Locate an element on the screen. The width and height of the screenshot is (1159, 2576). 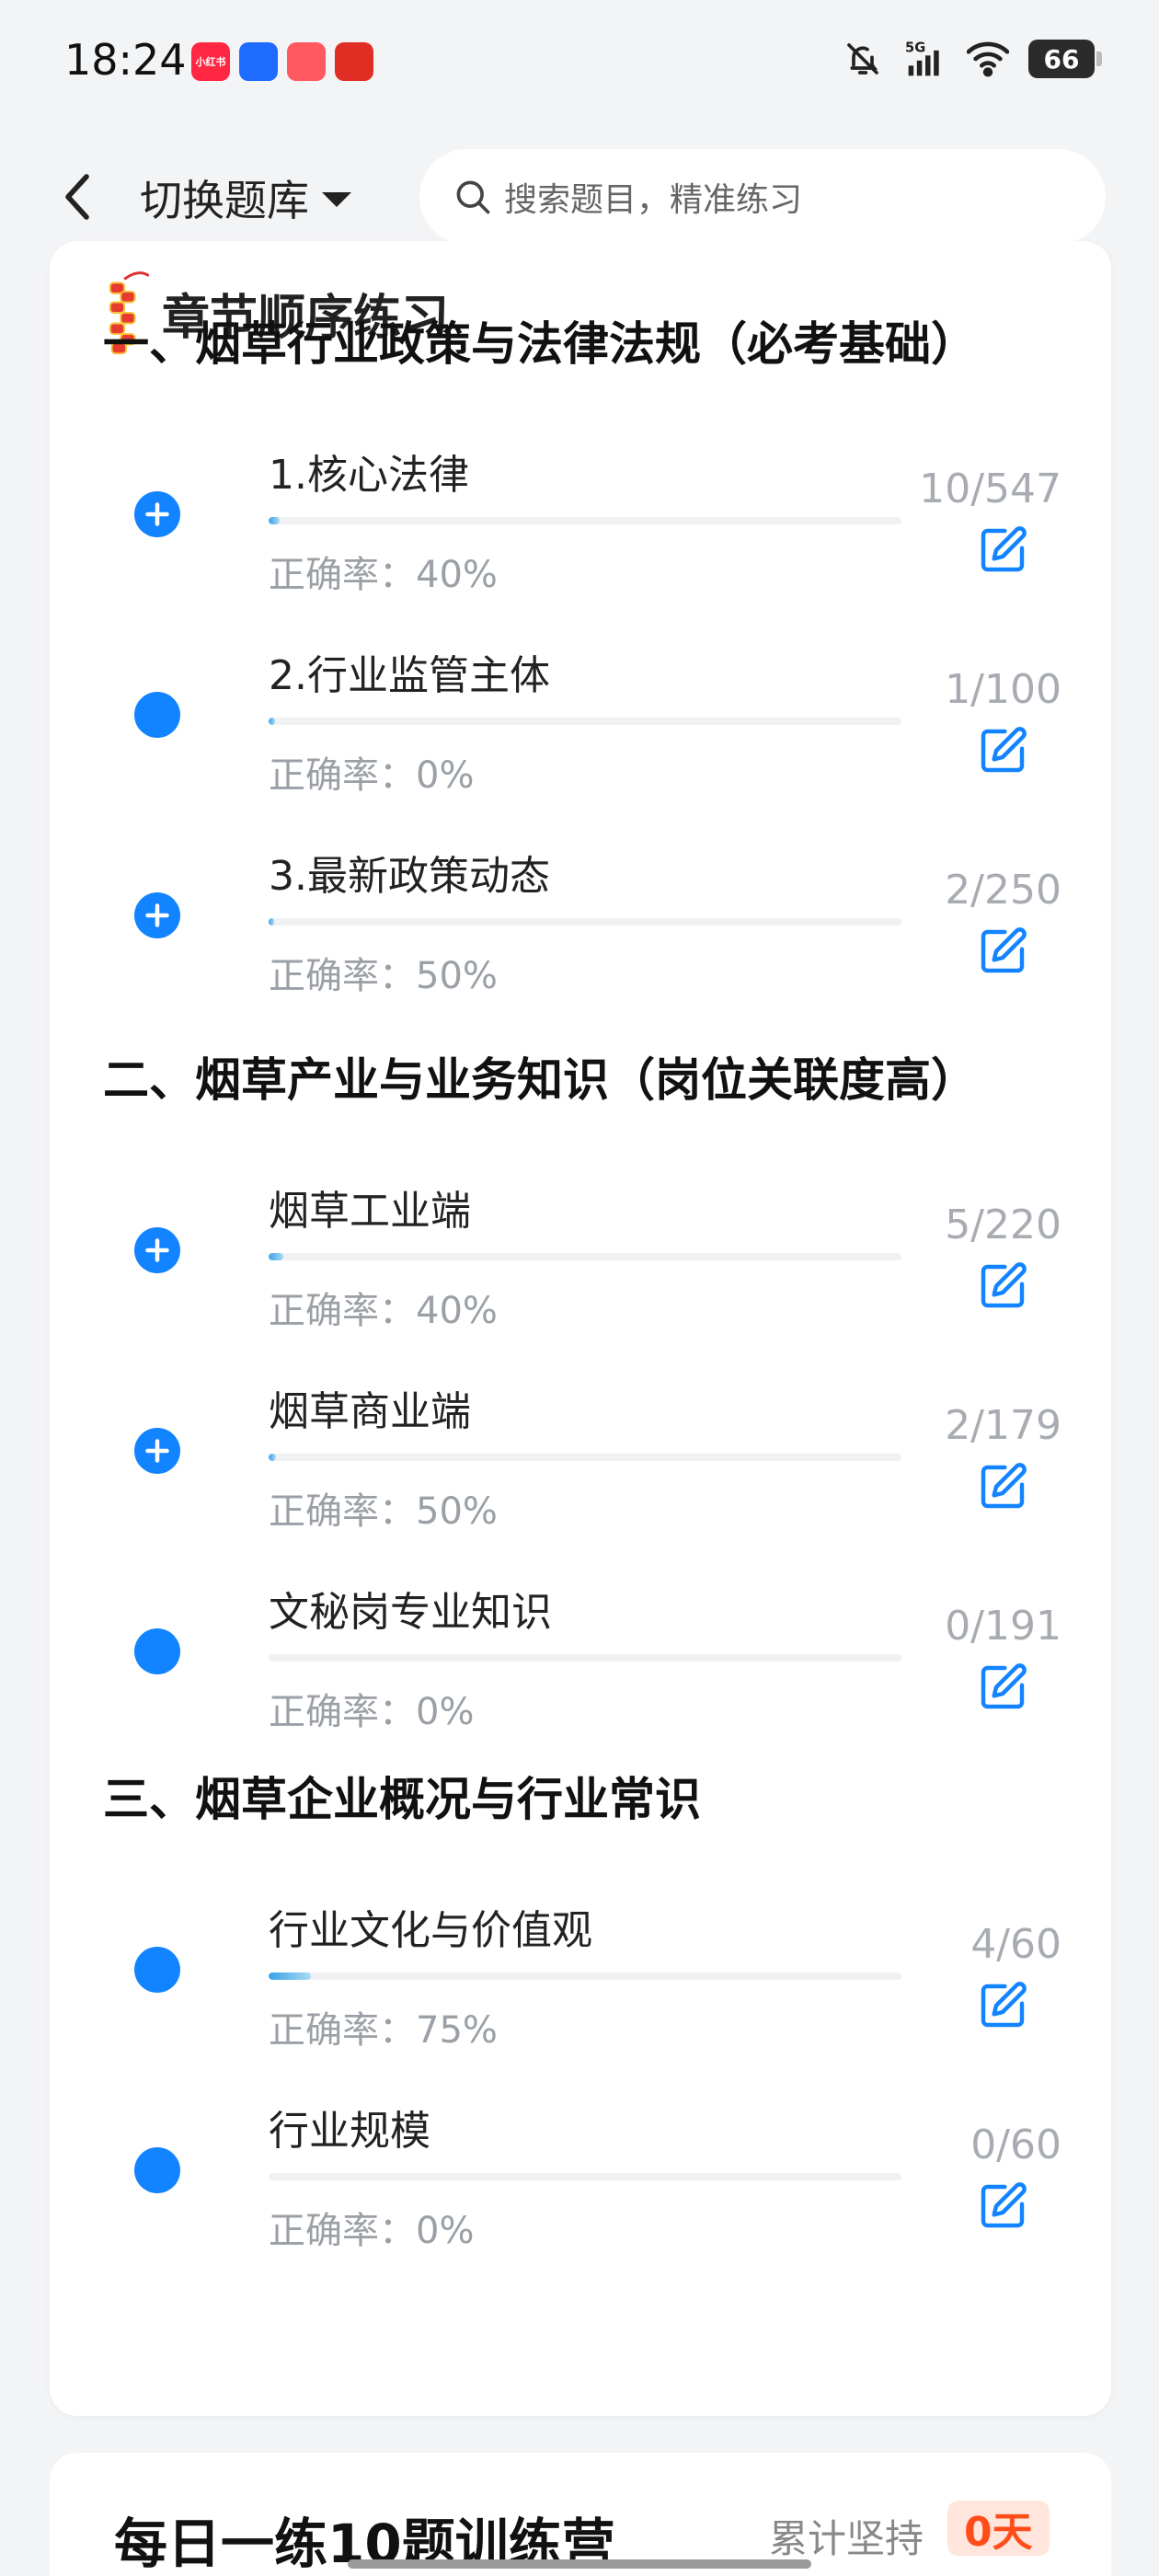
network-type-label: 5G is located at coordinates (915, 48).